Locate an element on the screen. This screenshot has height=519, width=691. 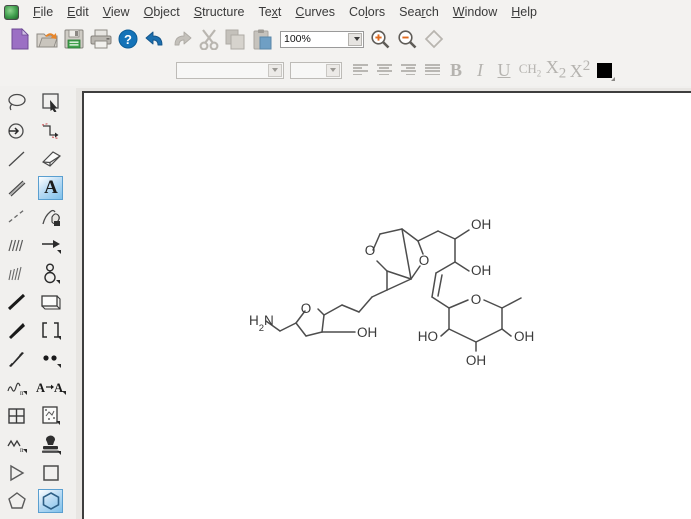
bracket-tool is located at coordinates (51, 330).